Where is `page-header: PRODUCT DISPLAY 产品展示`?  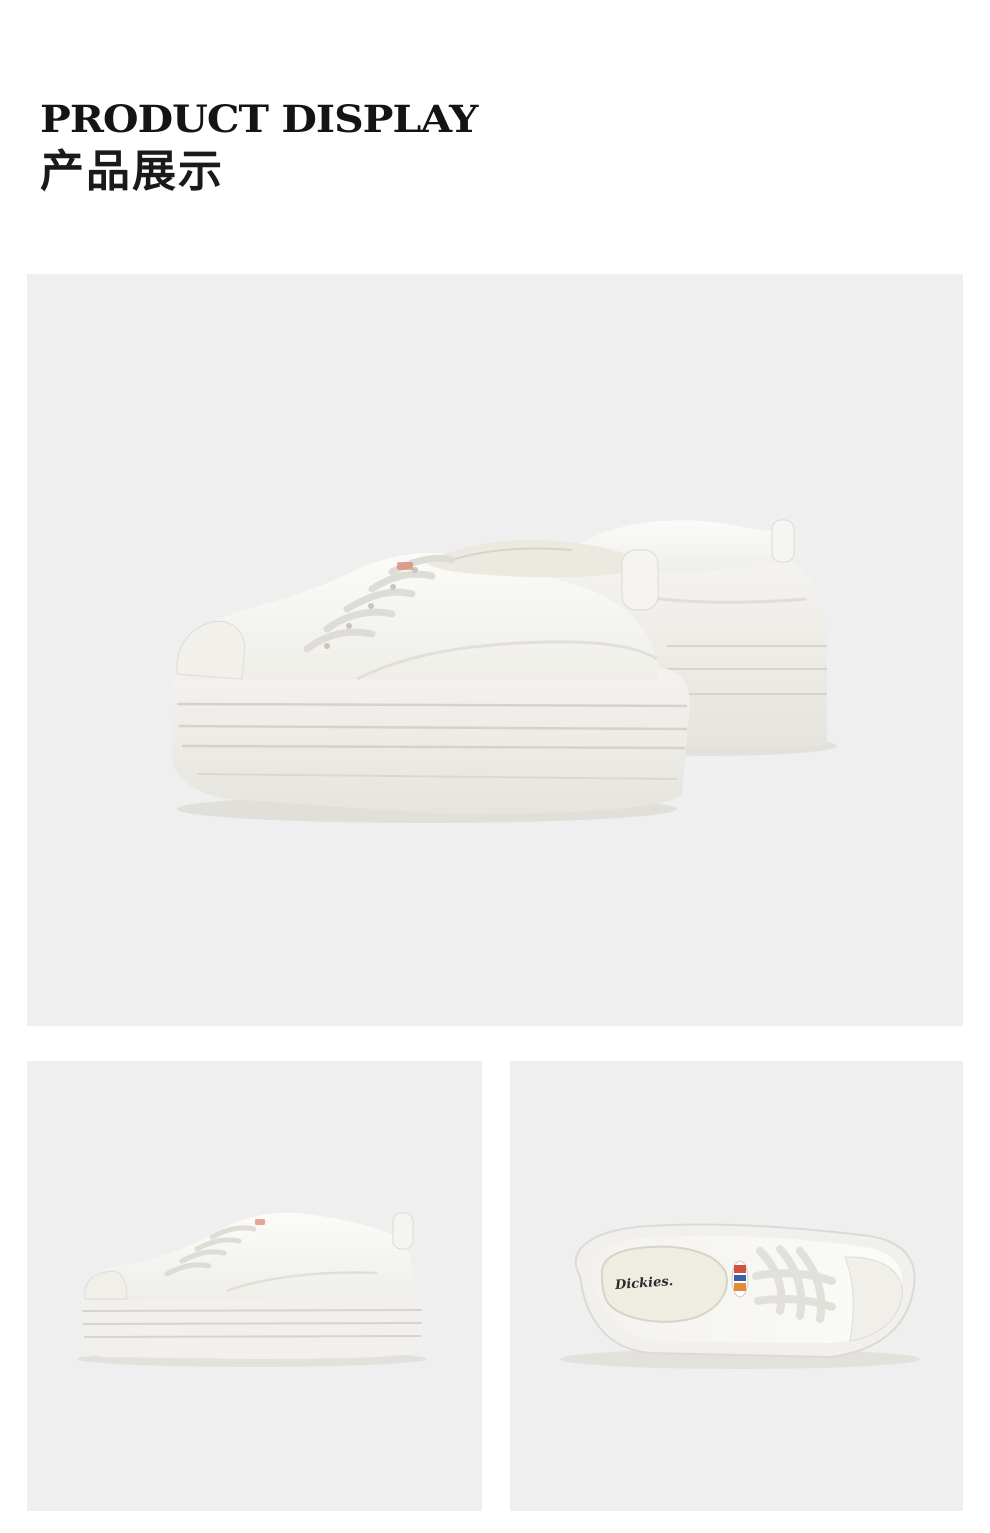
page-header: PRODUCT DISPLAY 产品展示 is located at coordinates (390, 148).